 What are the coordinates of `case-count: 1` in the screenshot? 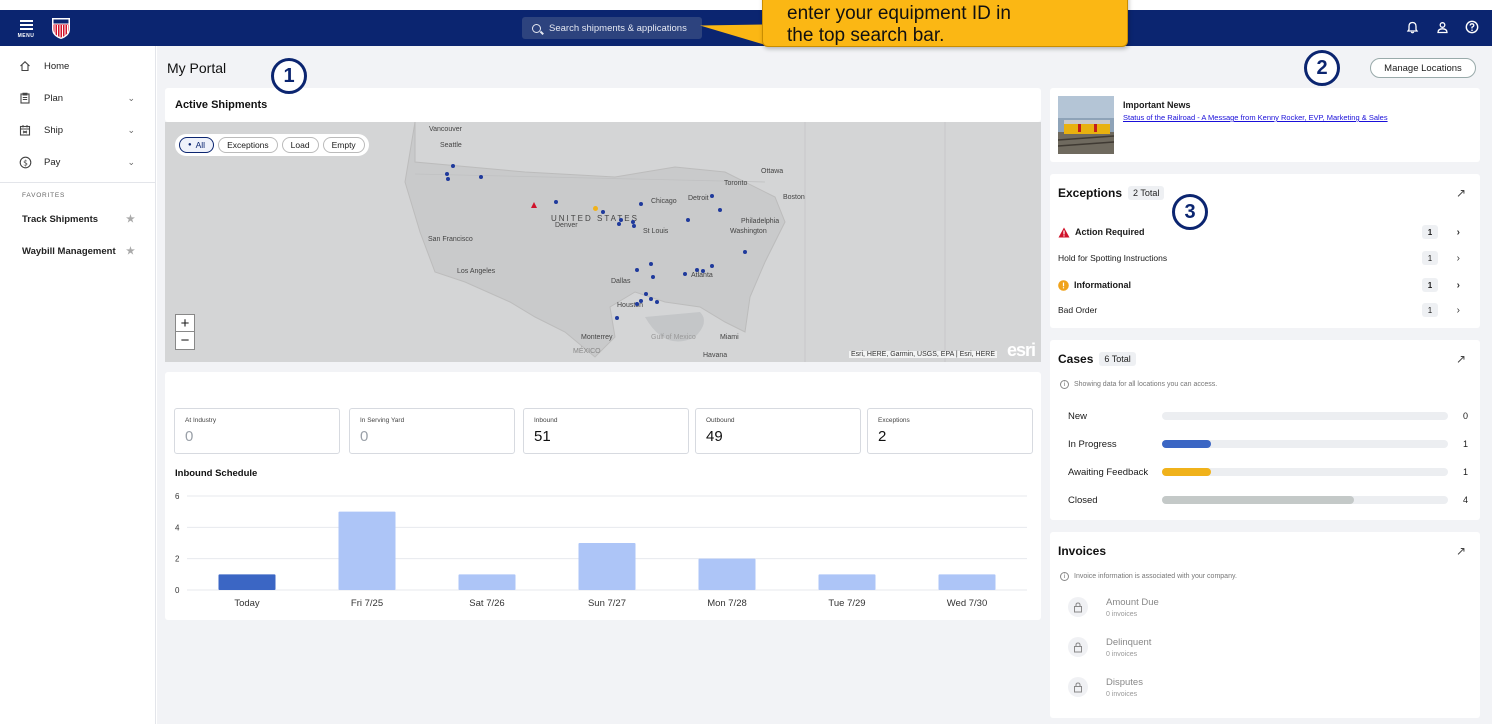 It's located at (1465, 472).